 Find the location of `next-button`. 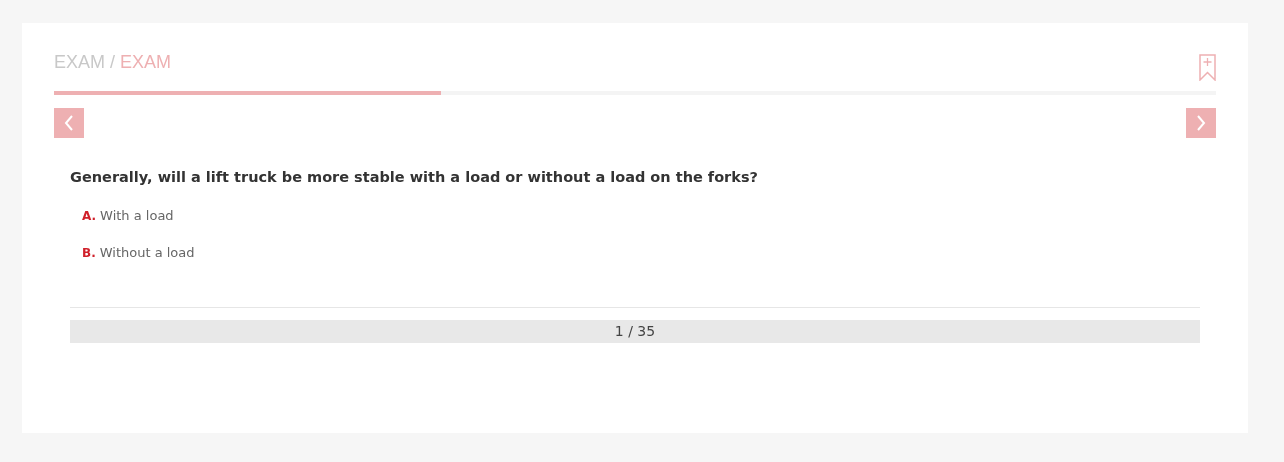

next-button is located at coordinates (1201, 123).